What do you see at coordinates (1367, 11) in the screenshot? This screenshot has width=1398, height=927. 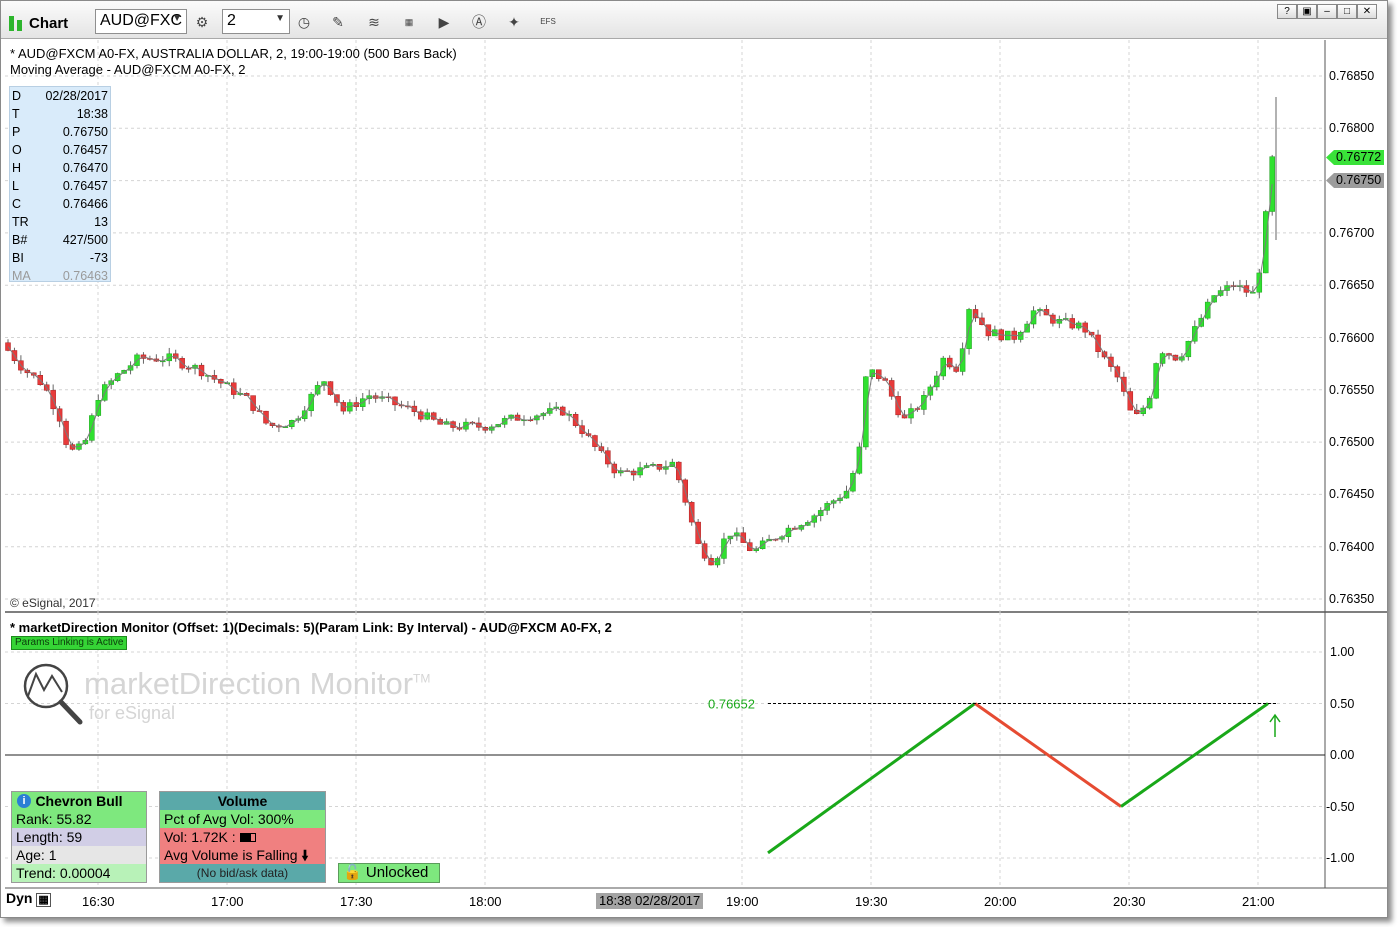 I see `close-button: ✕` at bounding box center [1367, 11].